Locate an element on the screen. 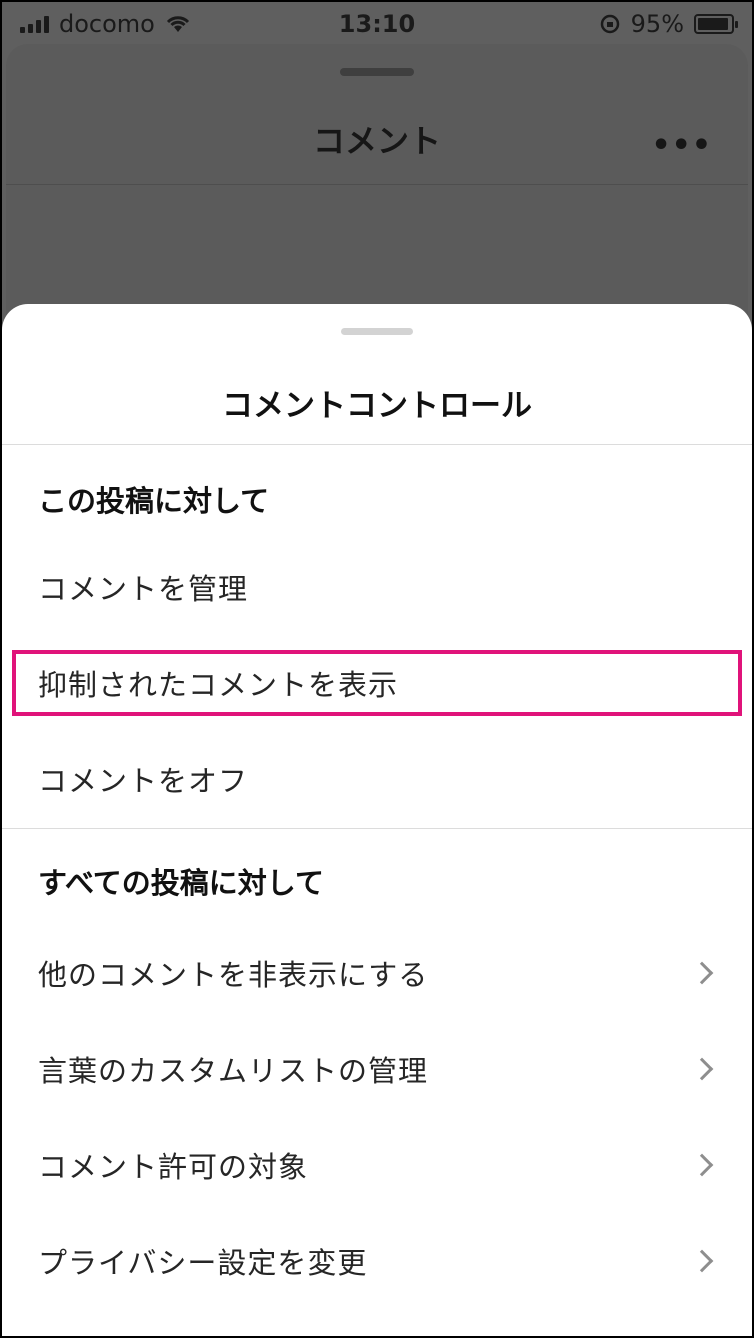  menu-item-label: プライバシー設定を変更 is located at coordinates (203, 1263).